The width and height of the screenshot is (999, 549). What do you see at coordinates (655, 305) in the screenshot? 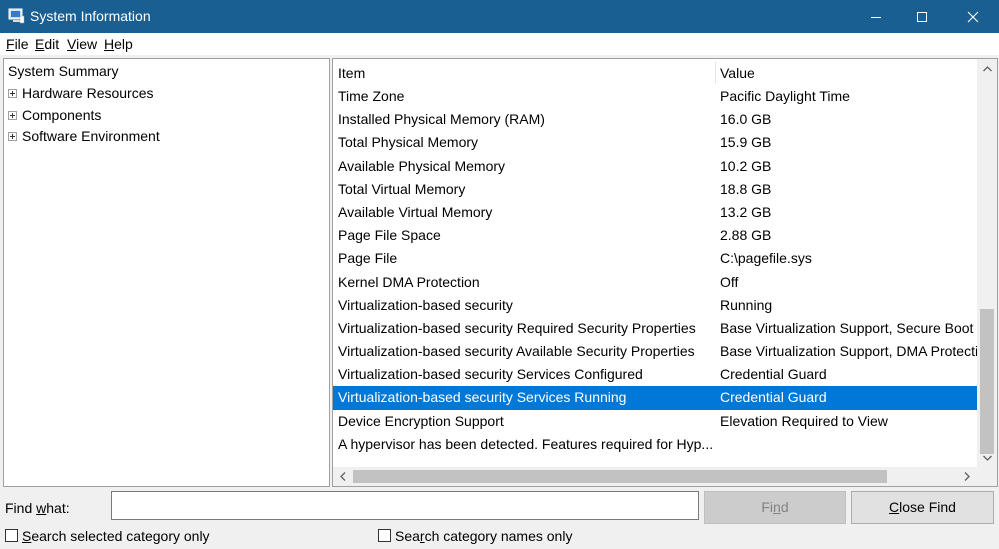
I see `list-row: Virtualization-based security Running` at bounding box center [655, 305].